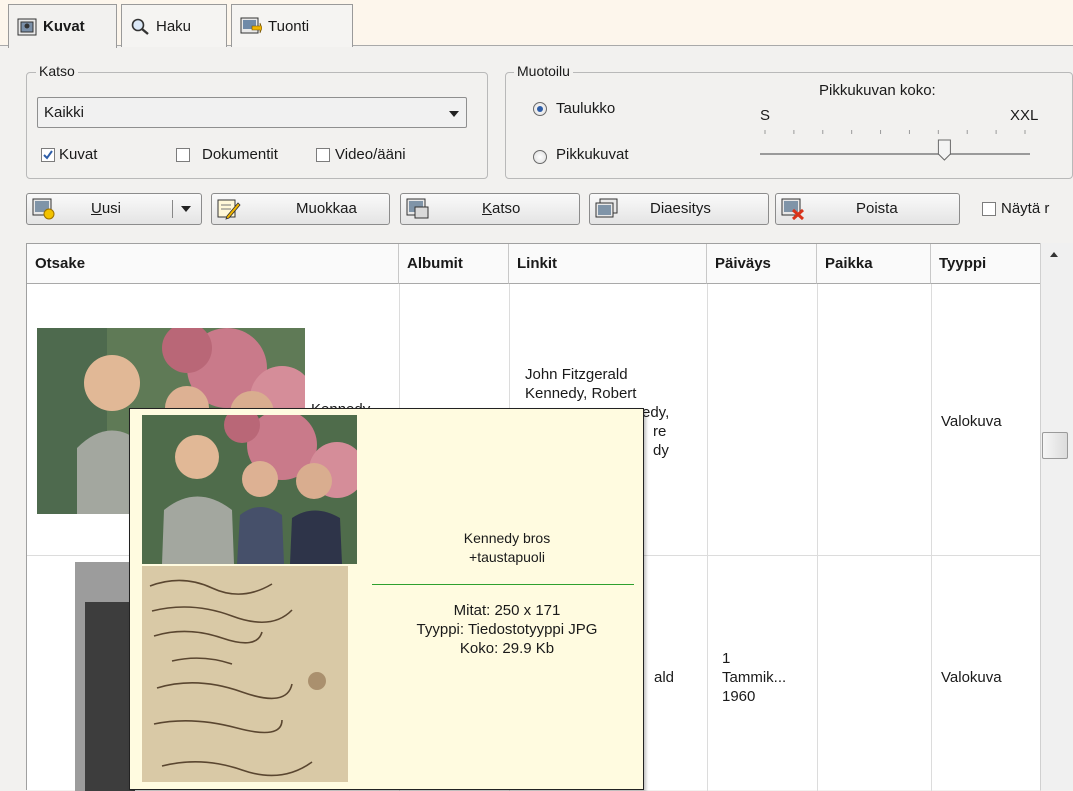 The width and height of the screenshot is (1073, 791). What do you see at coordinates (540, 157) in the screenshot?
I see `radio-pikkukuvat` at bounding box center [540, 157].